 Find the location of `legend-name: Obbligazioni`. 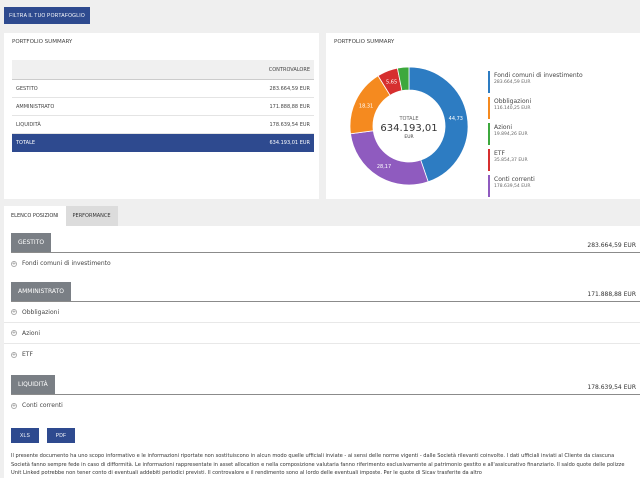

legend-name: Obbligazioni is located at coordinates (513, 101).